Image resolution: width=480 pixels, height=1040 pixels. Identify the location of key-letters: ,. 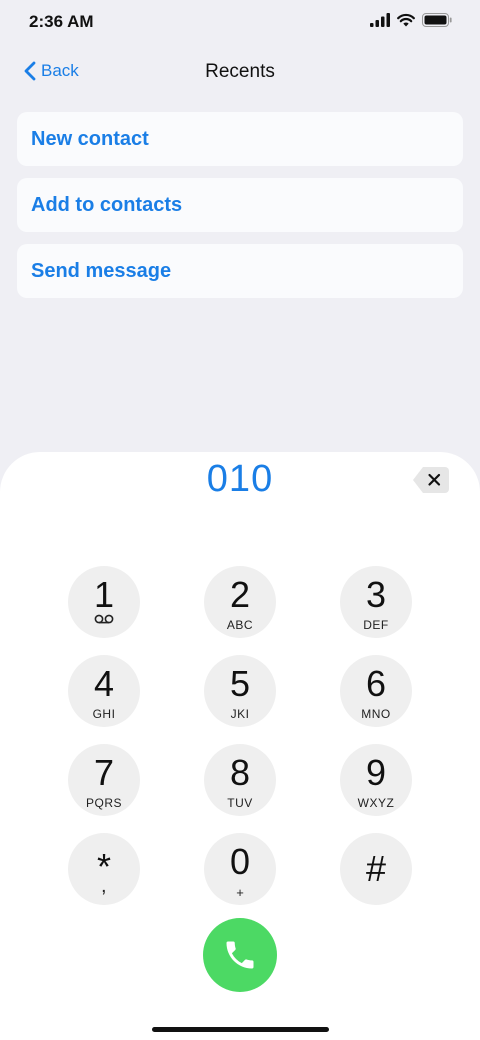
(104, 886).